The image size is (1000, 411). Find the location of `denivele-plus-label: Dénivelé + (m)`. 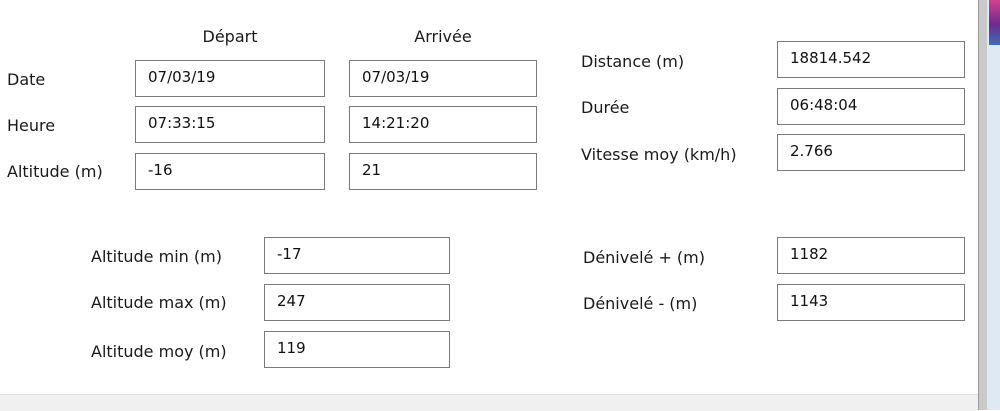

denivele-plus-label: Dénivelé + (m) is located at coordinates (644, 257).